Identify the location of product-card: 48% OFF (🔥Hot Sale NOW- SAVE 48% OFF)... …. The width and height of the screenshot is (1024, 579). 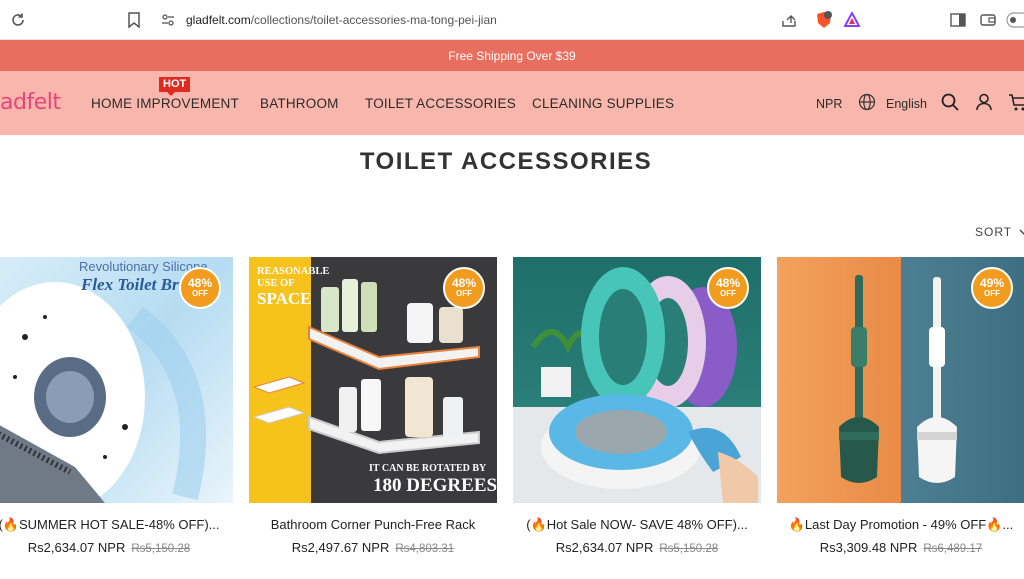
(637, 406).